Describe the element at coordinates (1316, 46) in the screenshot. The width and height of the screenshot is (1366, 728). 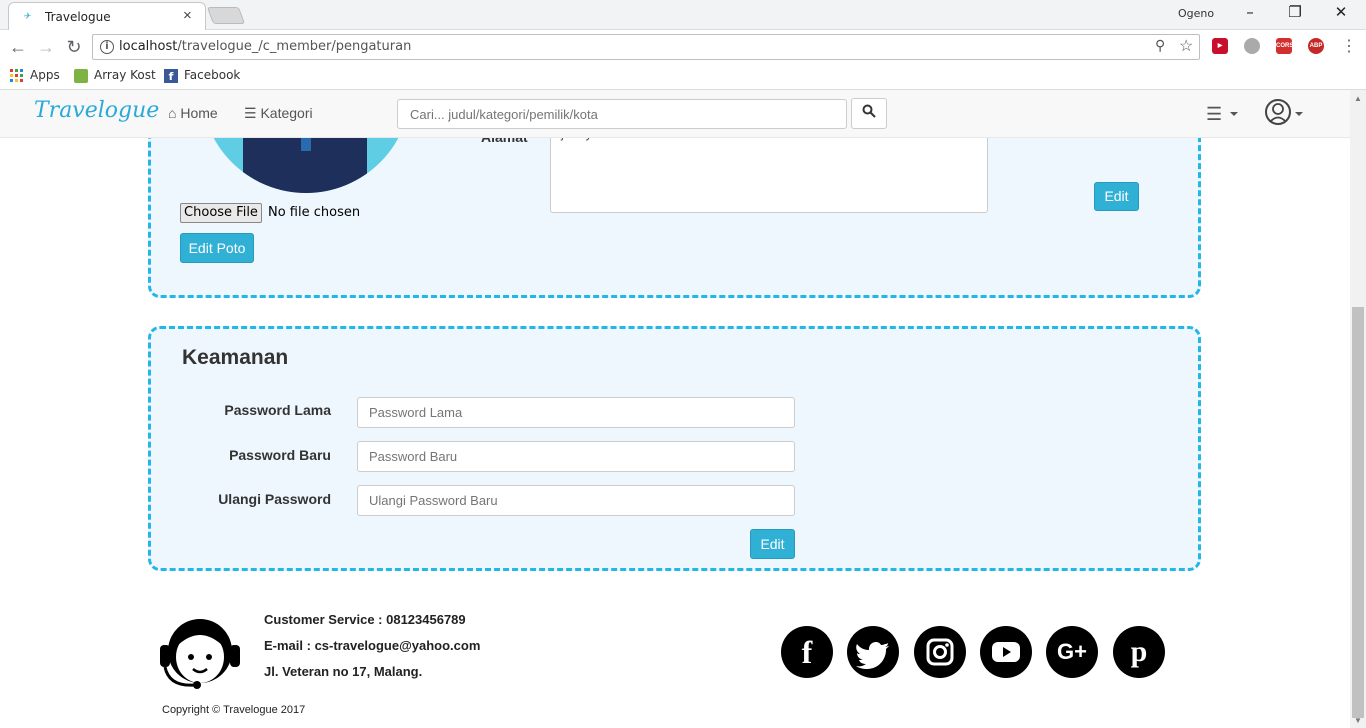
I see `adblock-extension-icon: ABP` at that location.